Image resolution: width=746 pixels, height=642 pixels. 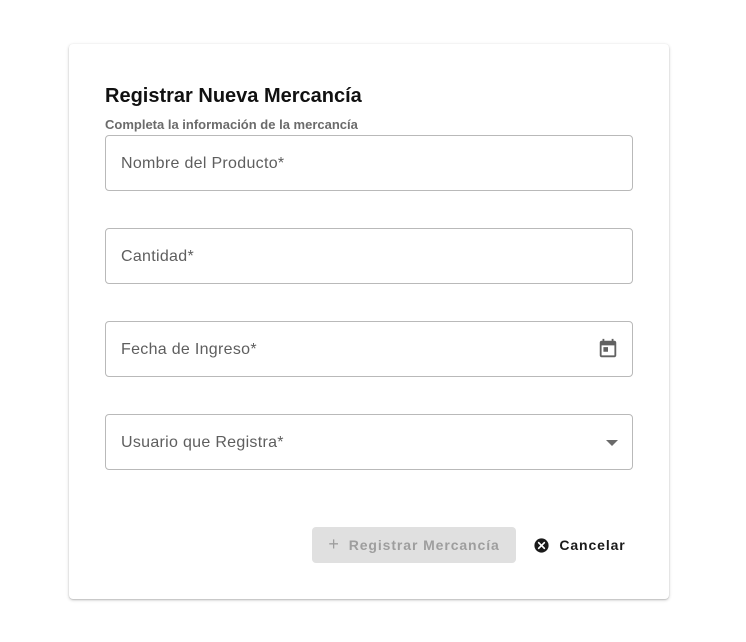 I want to click on entry-date-label: Fecha de Ingreso*, so click(x=189, y=349).